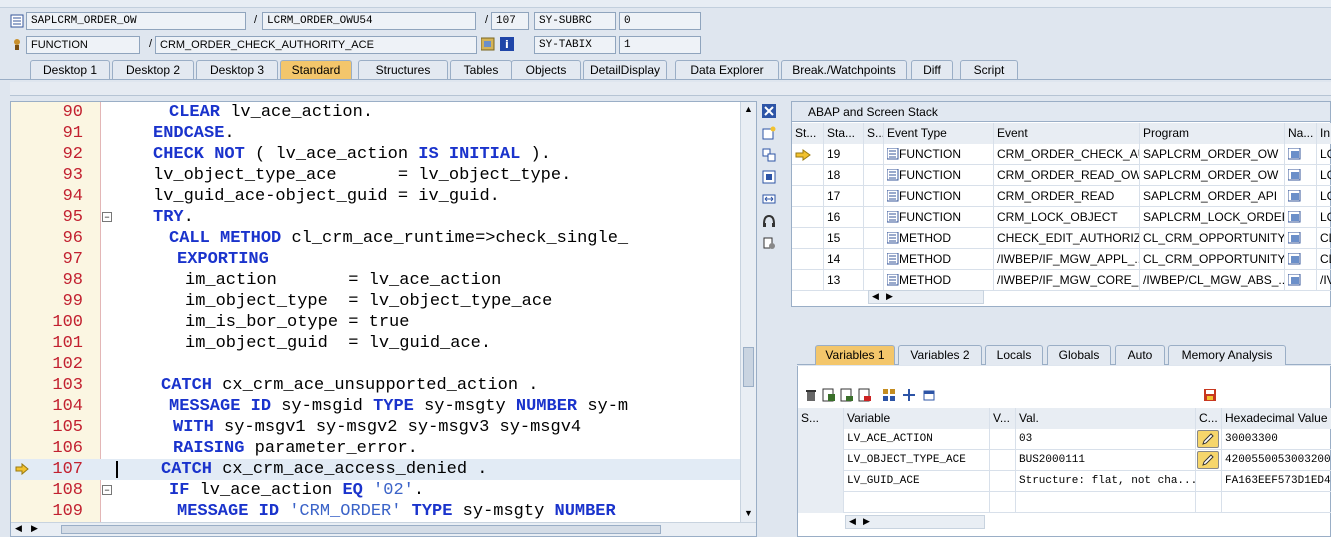 Image resolution: width=1331 pixels, height=537 pixels. Describe the element at coordinates (929, 395) in the screenshot. I see `object-icon` at that location.